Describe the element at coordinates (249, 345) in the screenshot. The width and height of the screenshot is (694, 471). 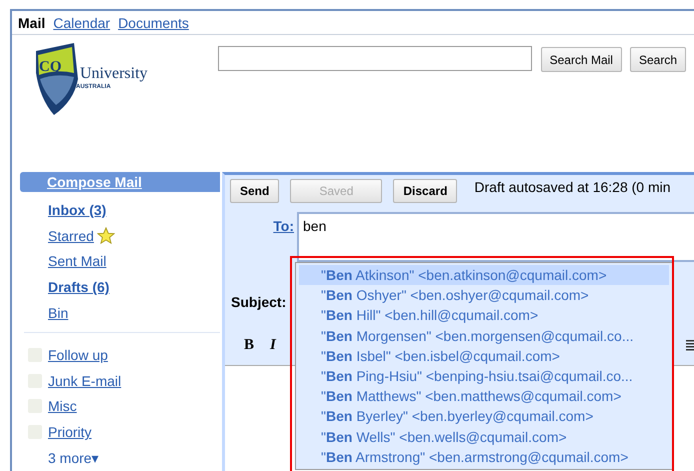
I see `format-button: B` at that location.